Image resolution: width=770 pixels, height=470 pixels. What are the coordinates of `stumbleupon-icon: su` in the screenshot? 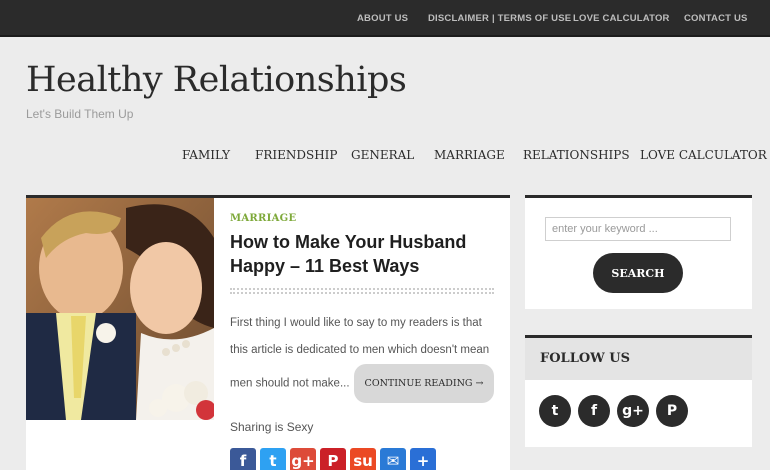 It's located at (363, 459).